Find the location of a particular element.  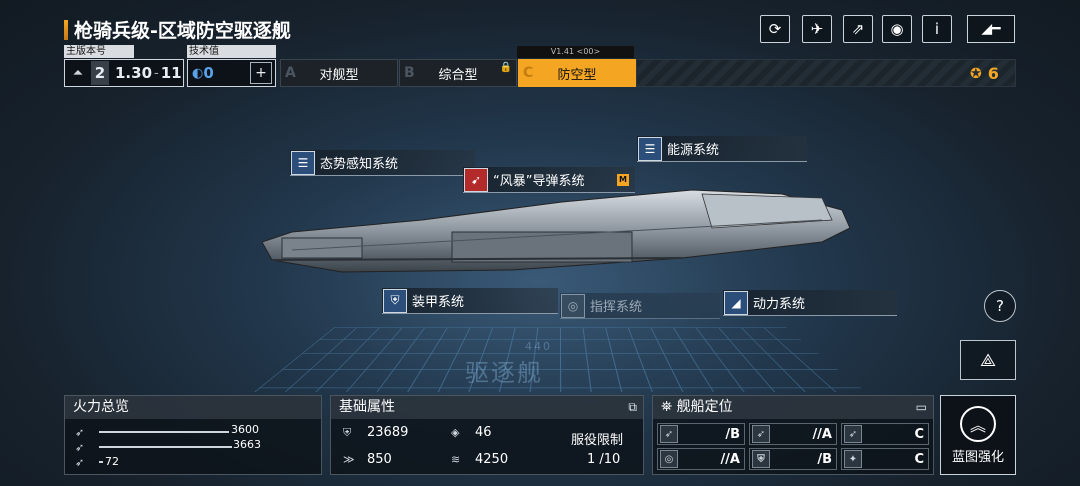

system-energy: ☰ 能源系统 is located at coordinates (722, 149).